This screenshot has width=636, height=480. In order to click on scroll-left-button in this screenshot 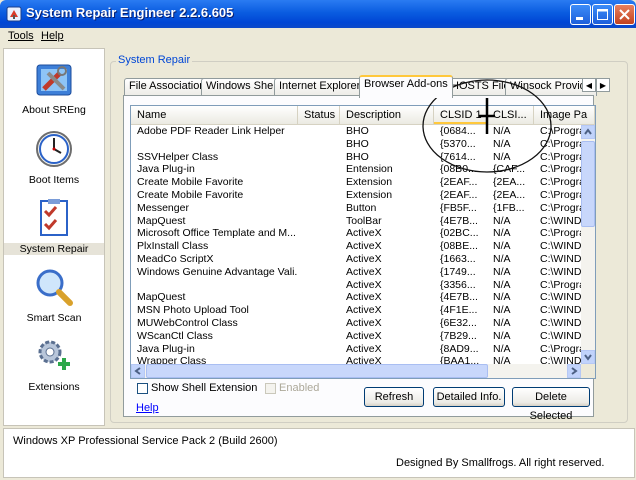, I will do `click(138, 371)`.